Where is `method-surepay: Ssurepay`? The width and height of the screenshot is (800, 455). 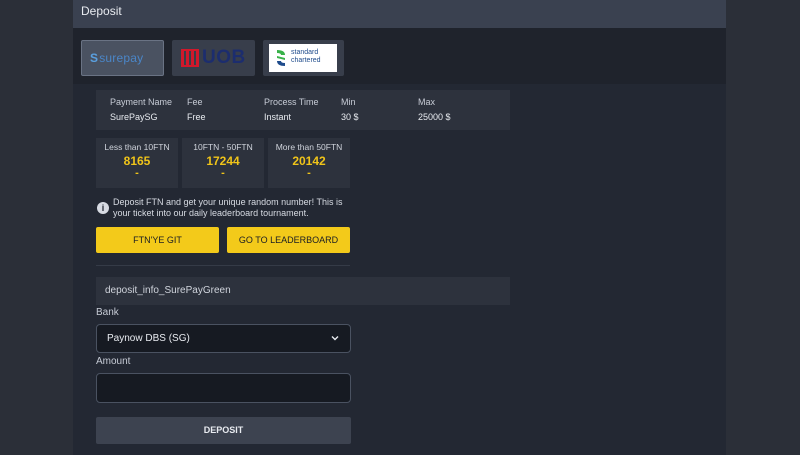
method-surepay: Ssurepay is located at coordinates (122, 58).